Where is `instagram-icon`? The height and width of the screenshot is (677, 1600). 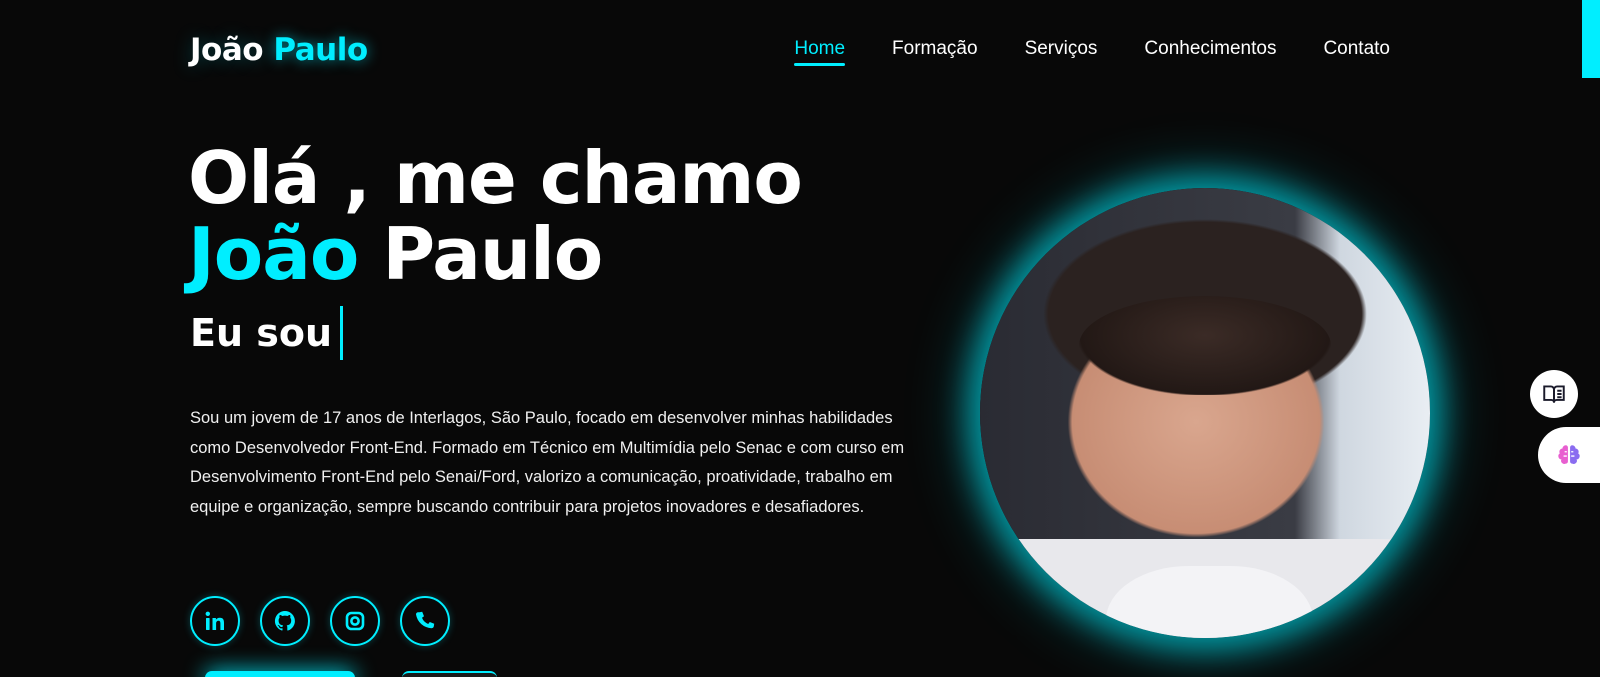
instagram-icon is located at coordinates (355, 621).